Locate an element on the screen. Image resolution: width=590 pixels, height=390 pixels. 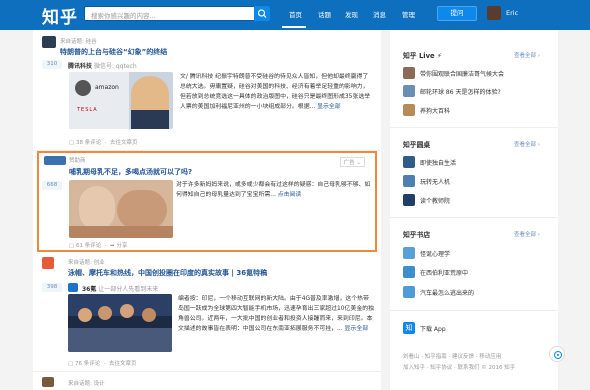
author-line: 腾讯科技 微信号: qqtech is located at coordinates (102, 65).